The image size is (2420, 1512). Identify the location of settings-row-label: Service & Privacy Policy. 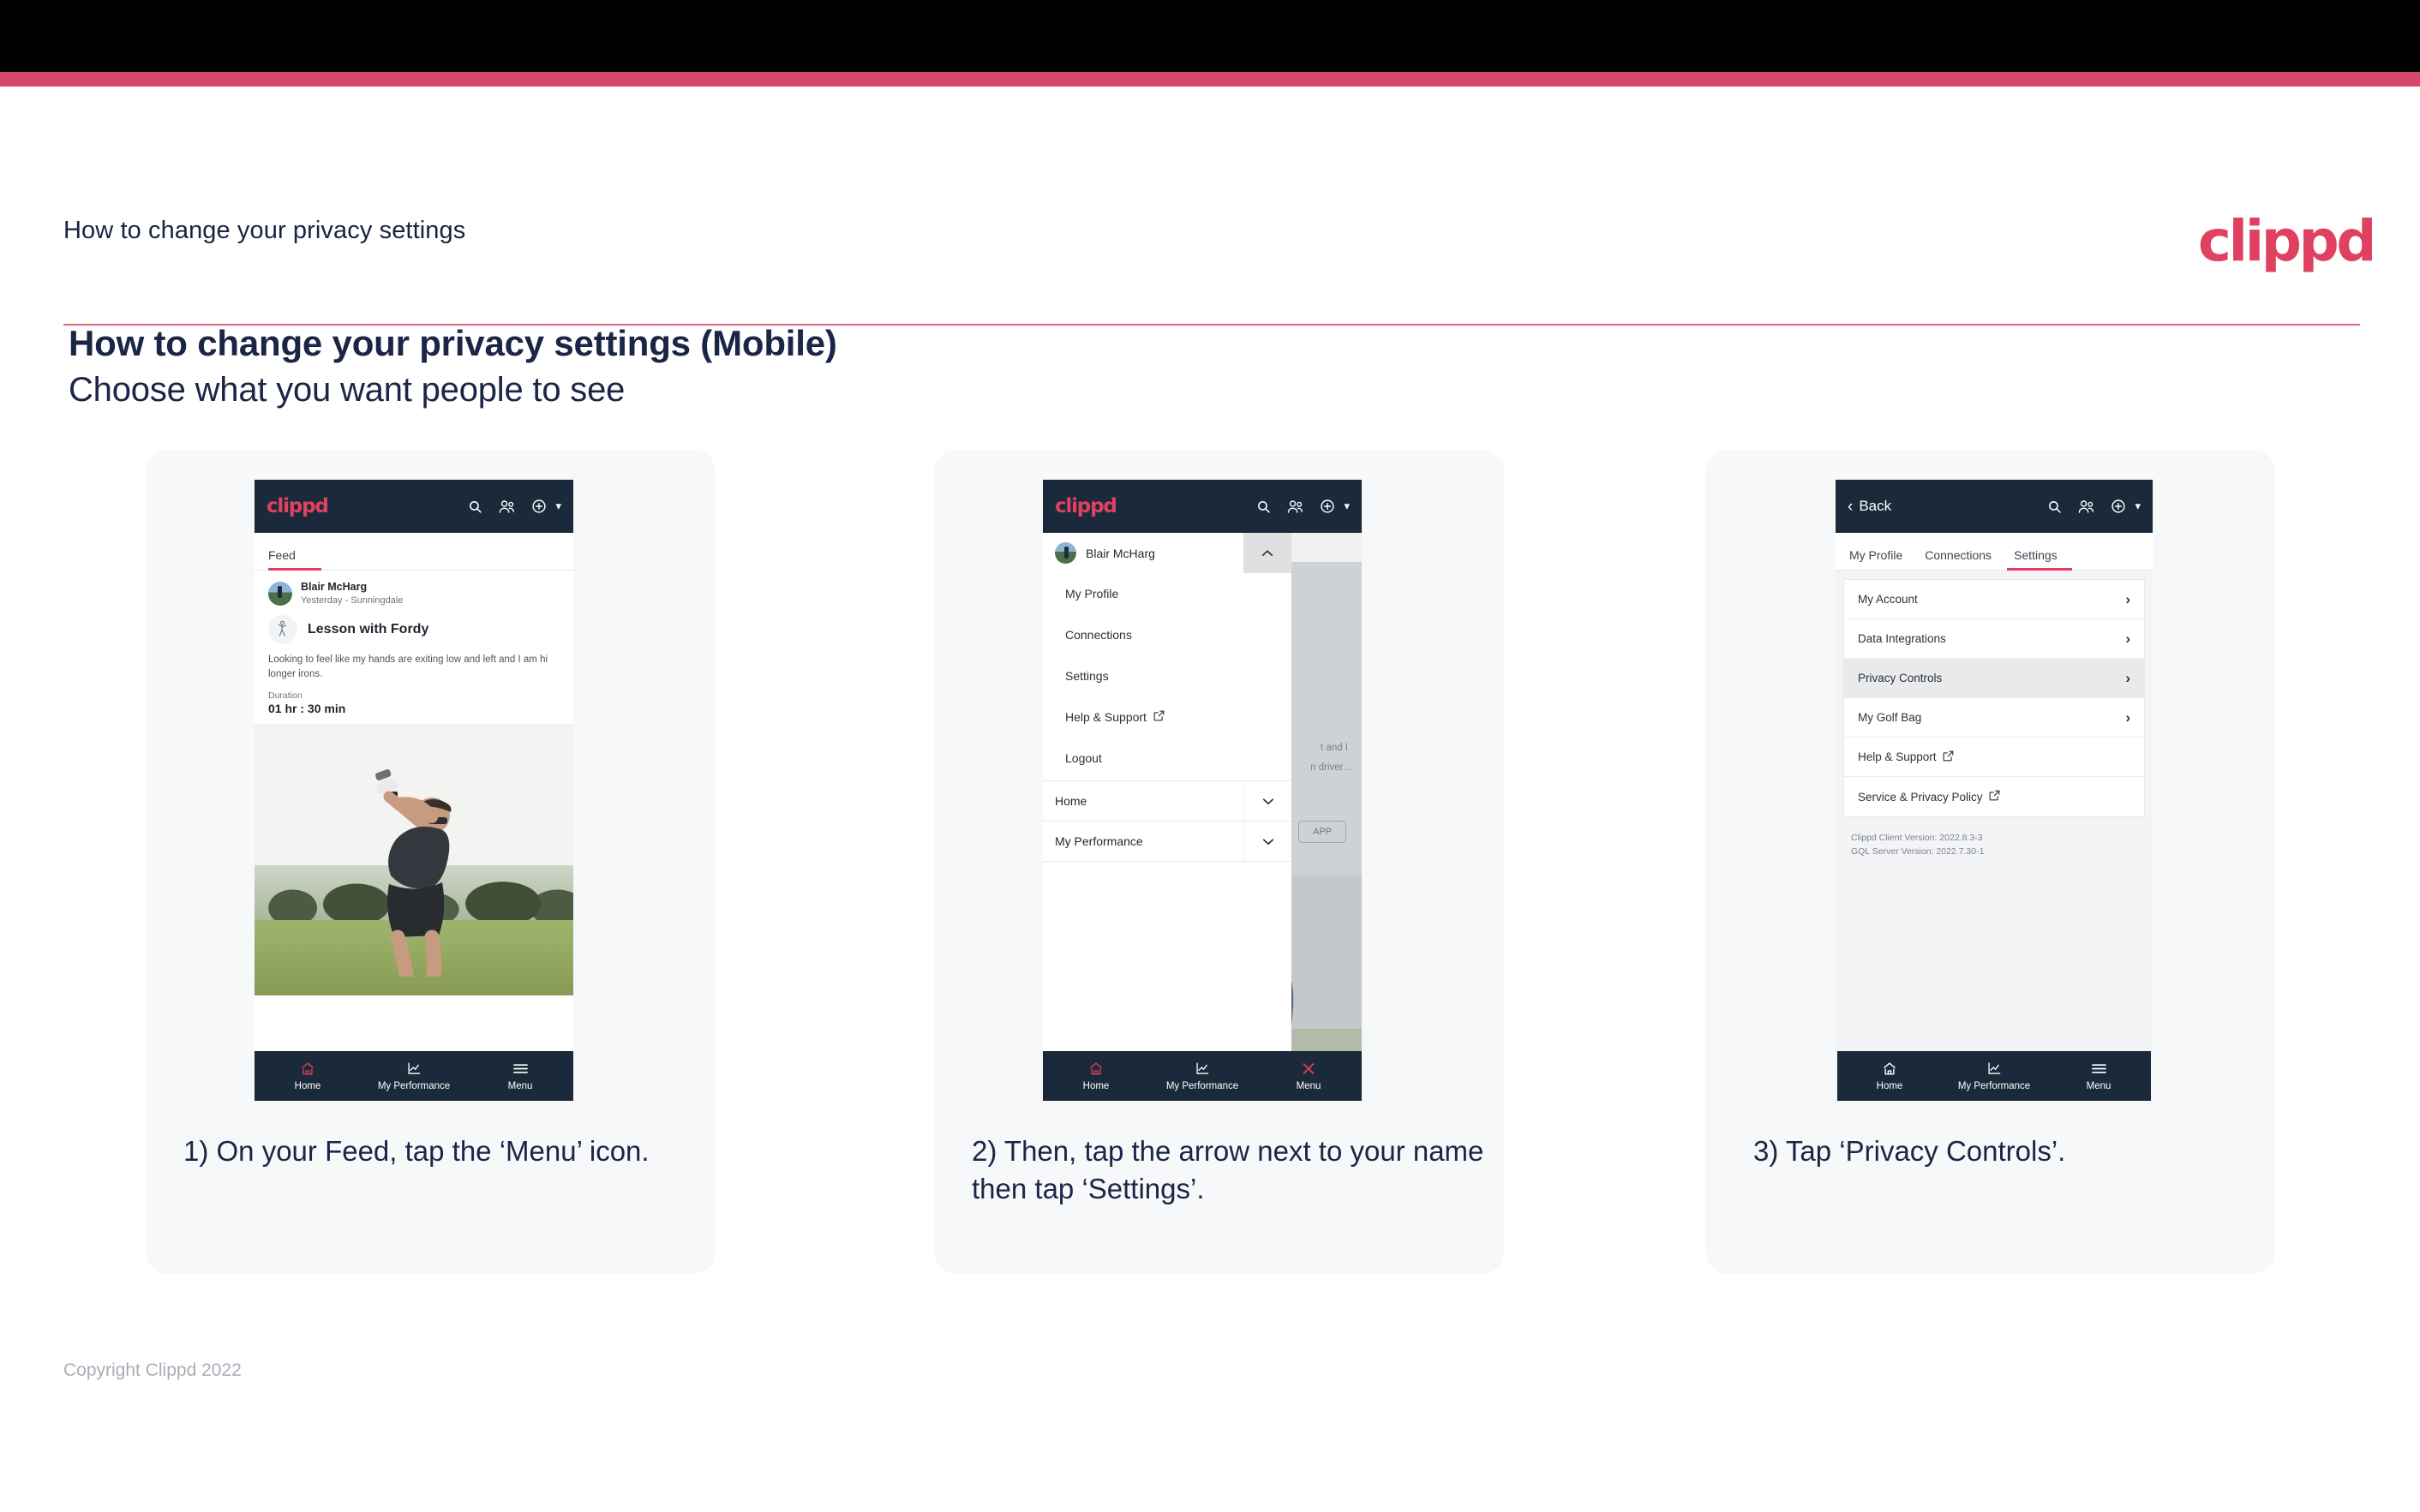
(1920, 797).